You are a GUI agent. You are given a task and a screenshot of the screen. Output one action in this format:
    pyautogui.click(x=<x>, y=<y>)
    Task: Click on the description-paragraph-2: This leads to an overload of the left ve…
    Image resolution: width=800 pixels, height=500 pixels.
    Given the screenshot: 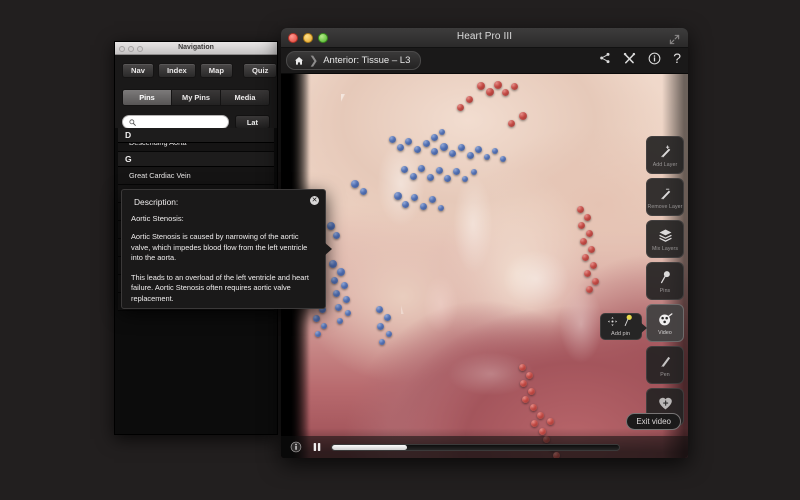 What is the action you would take?
    pyautogui.click(x=220, y=287)
    